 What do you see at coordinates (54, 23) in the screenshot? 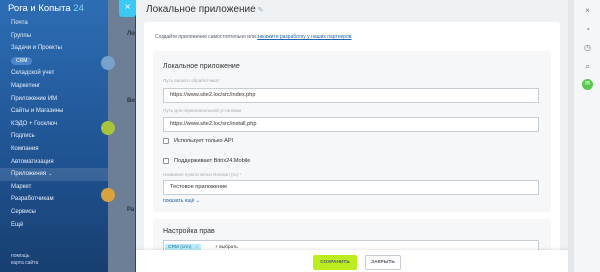
I see `sidebar-item-mail: Почта` at bounding box center [54, 23].